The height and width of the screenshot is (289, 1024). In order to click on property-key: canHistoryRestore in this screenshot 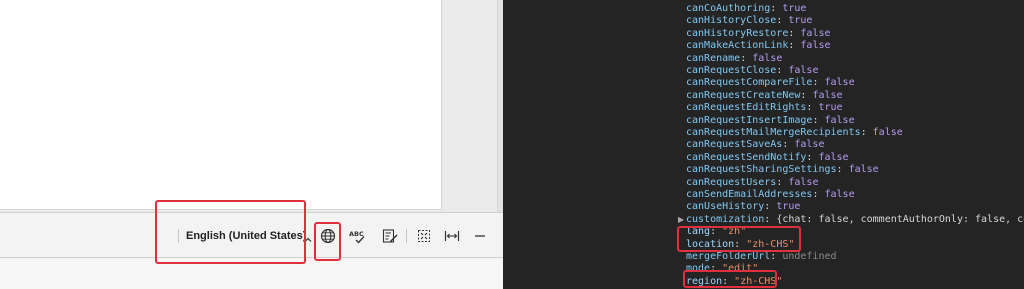, I will do `click(737, 33)`.